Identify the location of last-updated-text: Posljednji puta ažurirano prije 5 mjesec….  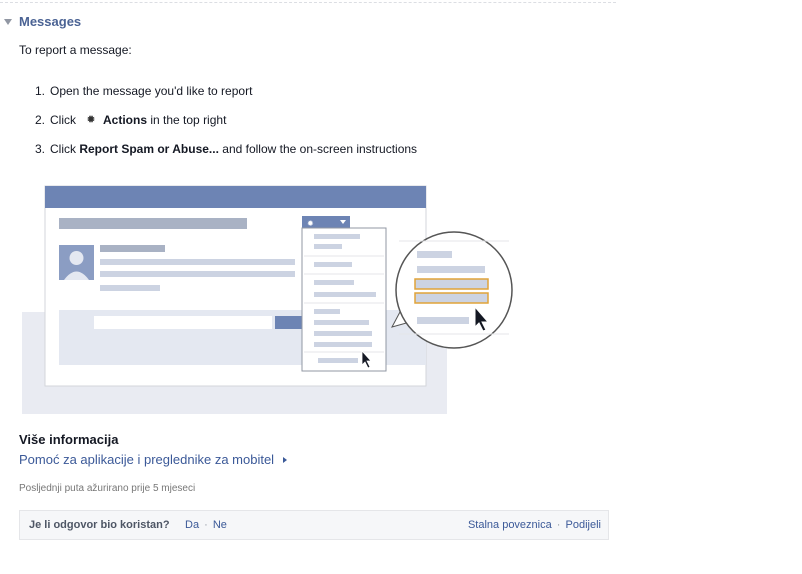
(107, 488).